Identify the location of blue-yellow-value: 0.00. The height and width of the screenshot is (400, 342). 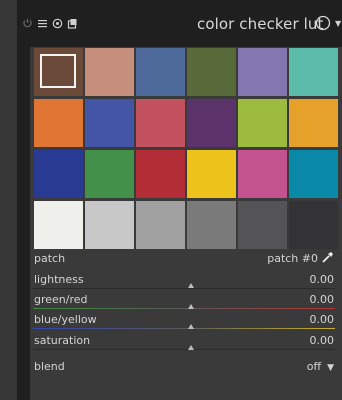
(322, 319).